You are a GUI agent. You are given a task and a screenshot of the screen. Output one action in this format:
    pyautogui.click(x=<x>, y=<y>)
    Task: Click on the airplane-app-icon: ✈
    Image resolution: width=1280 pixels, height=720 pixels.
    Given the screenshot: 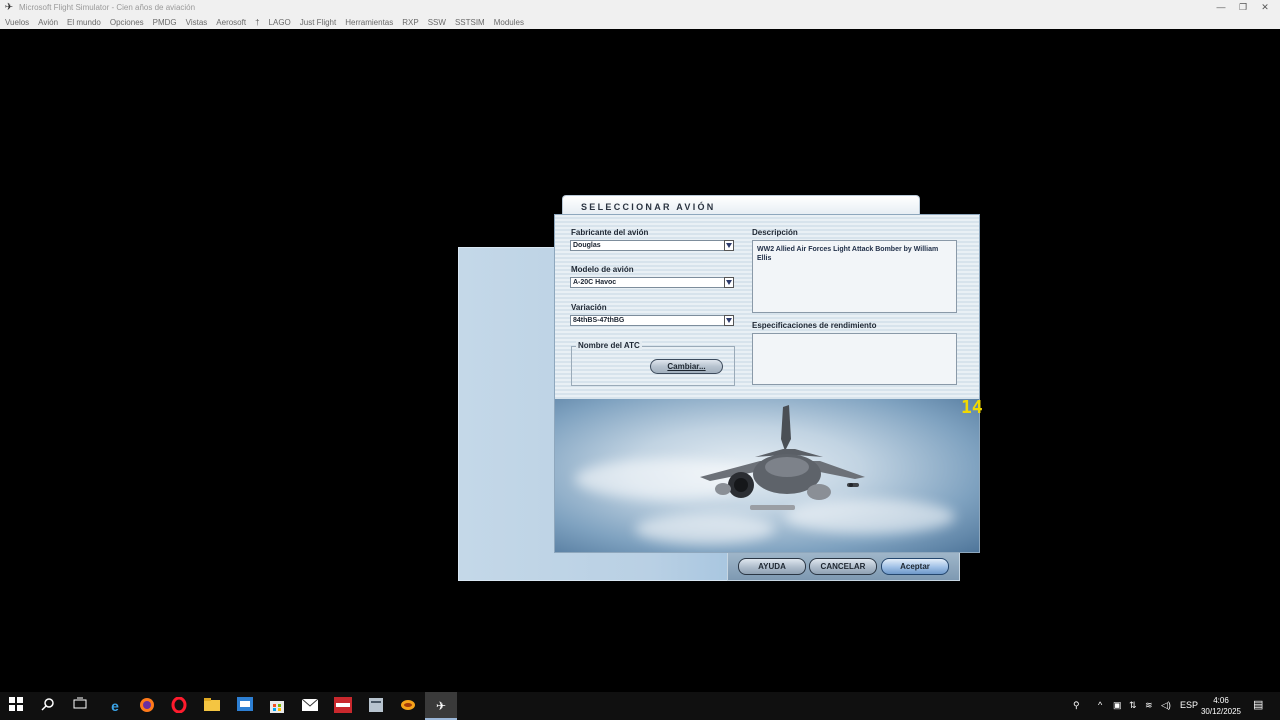 What is the action you would take?
    pyautogui.click(x=9, y=7)
    